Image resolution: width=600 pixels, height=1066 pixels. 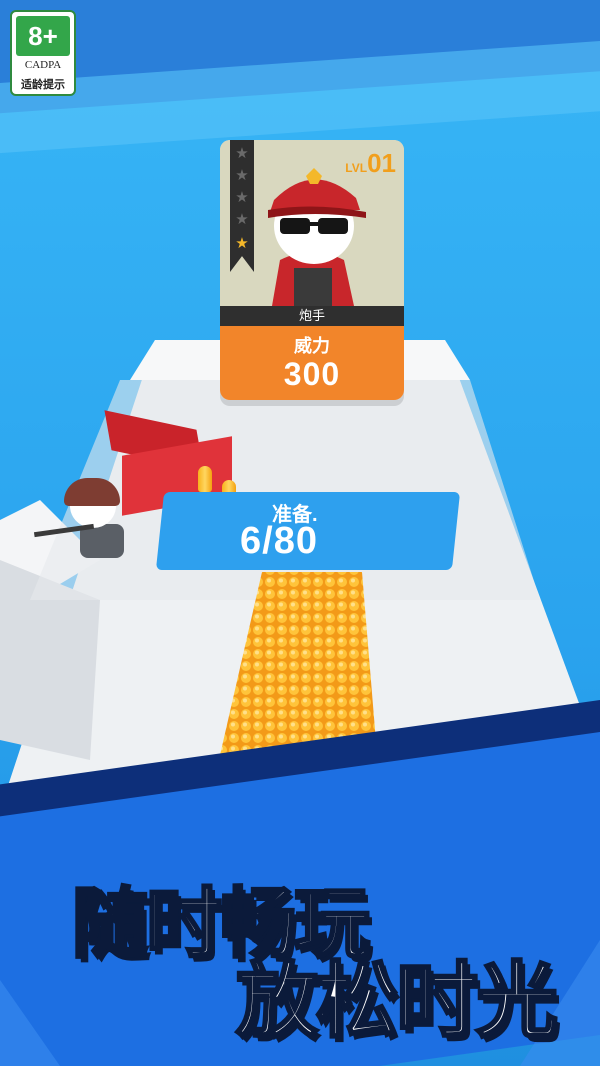 I want to click on power-label: 威力, so click(x=312, y=346).